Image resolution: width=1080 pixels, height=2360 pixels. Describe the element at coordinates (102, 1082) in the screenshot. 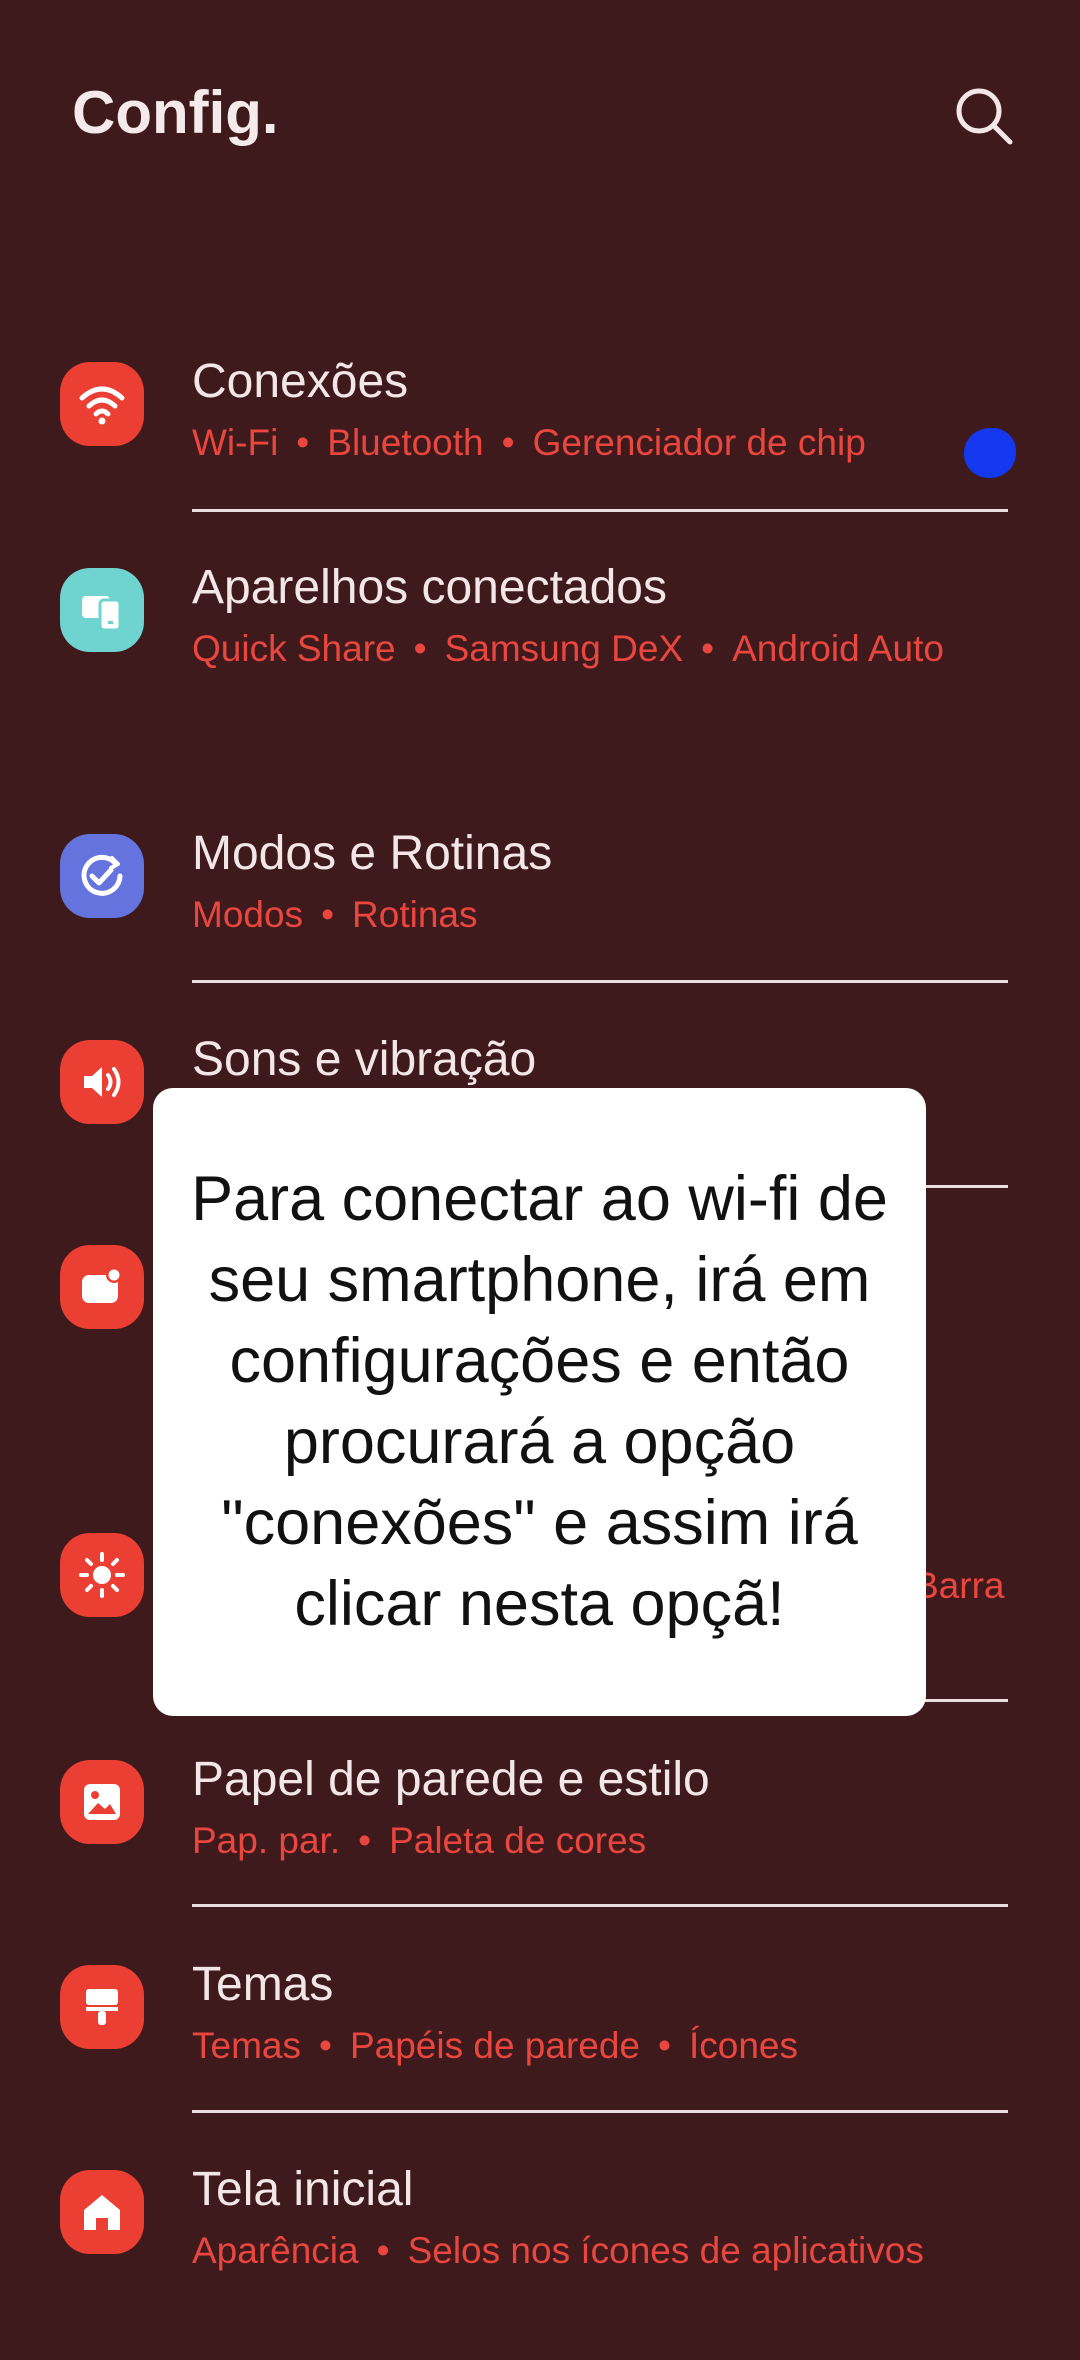

I see `speaker-icon` at that location.